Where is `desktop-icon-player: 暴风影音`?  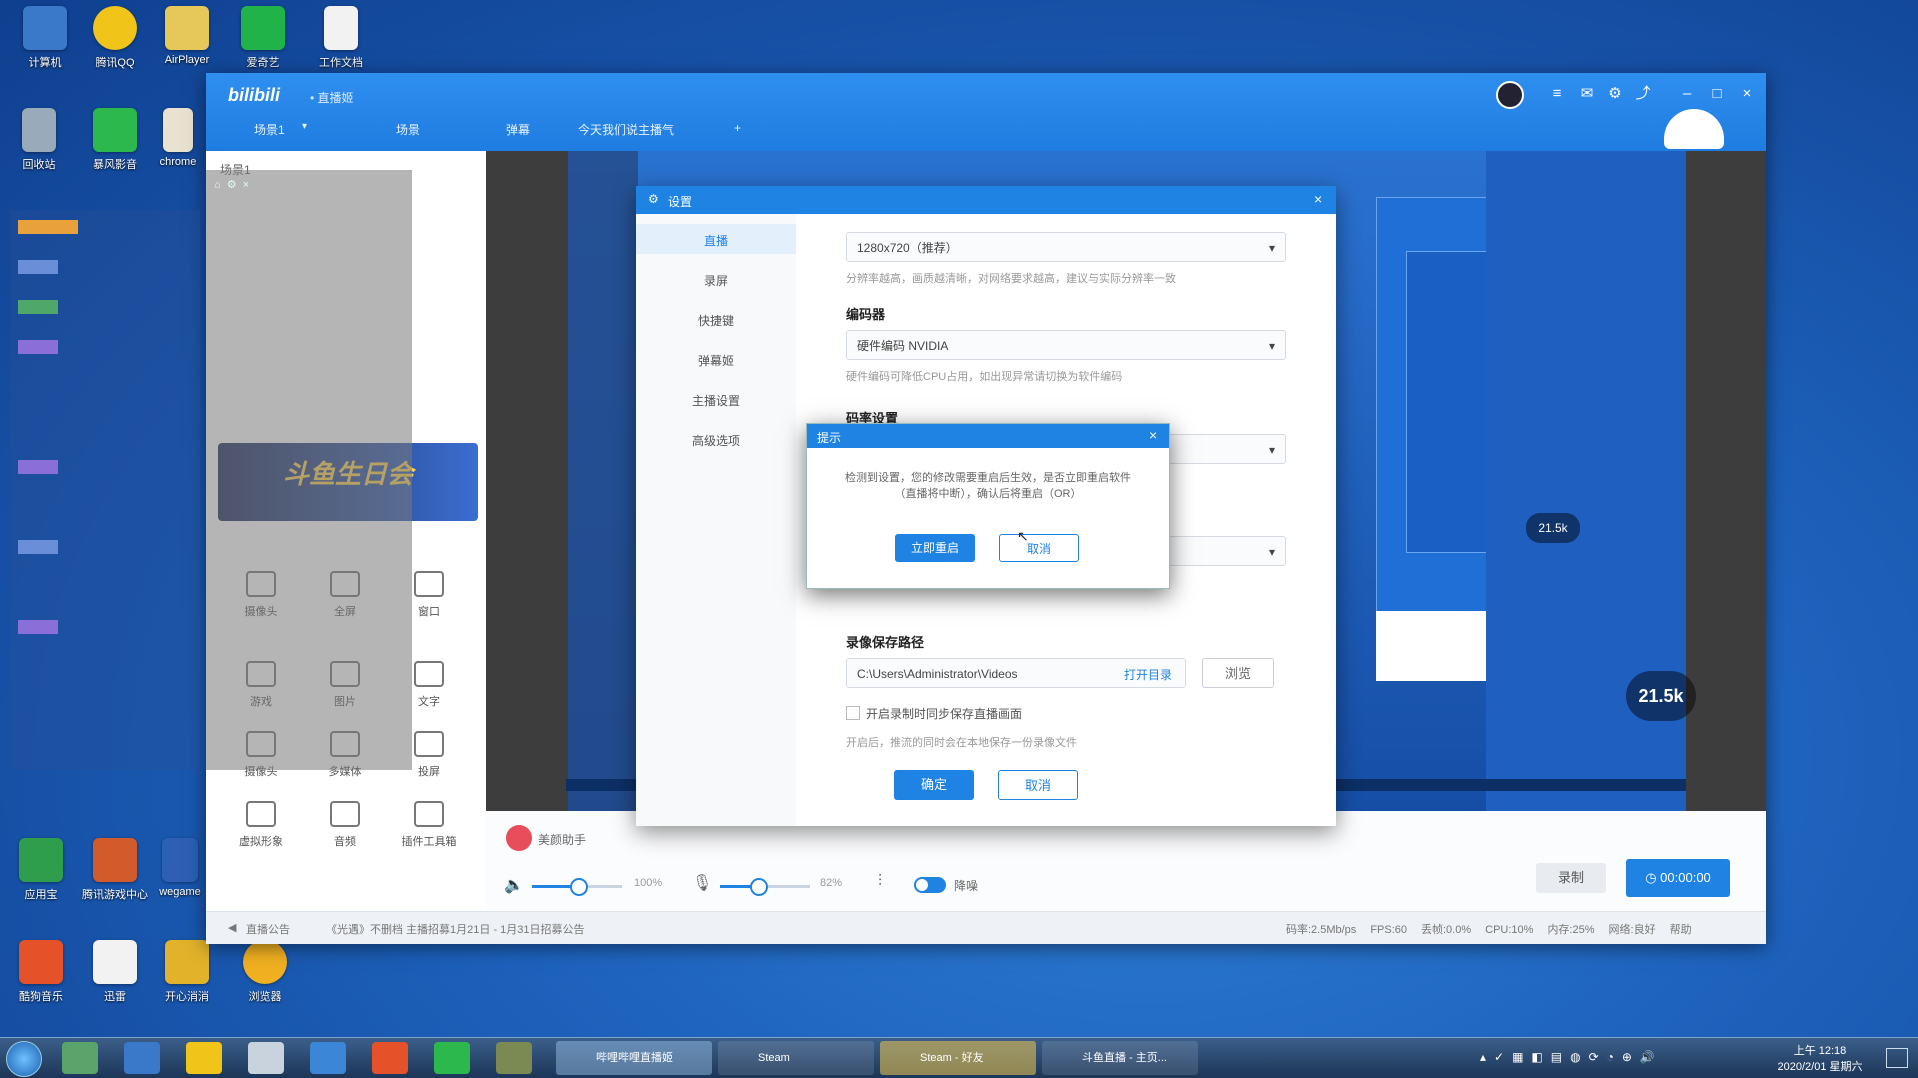 desktop-icon-player: 暴风影音 is located at coordinates (115, 140).